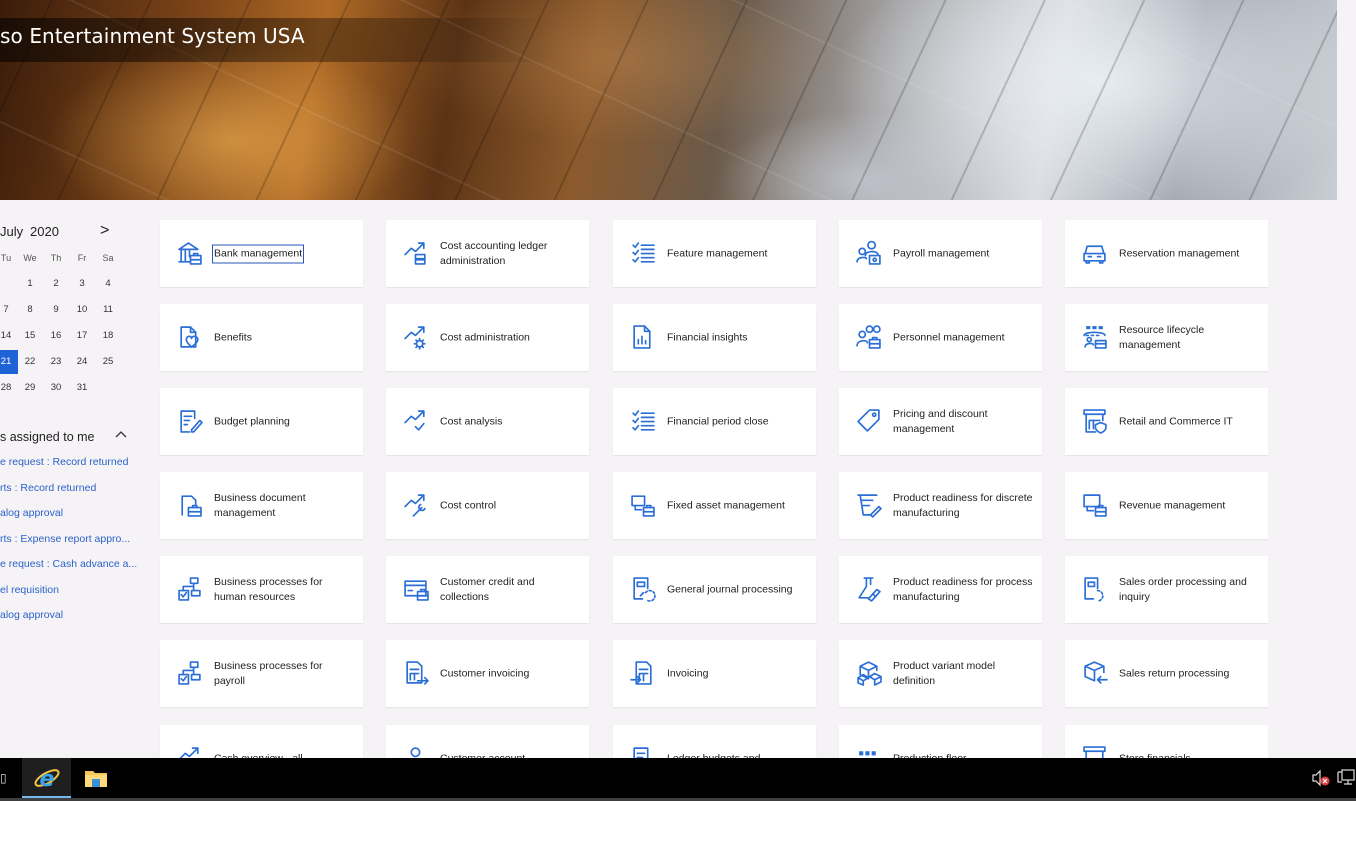 The width and height of the screenshot is (1356, 847). I want to click on tile-cash-overview-all: Cash overview - all, so click(261, 741).